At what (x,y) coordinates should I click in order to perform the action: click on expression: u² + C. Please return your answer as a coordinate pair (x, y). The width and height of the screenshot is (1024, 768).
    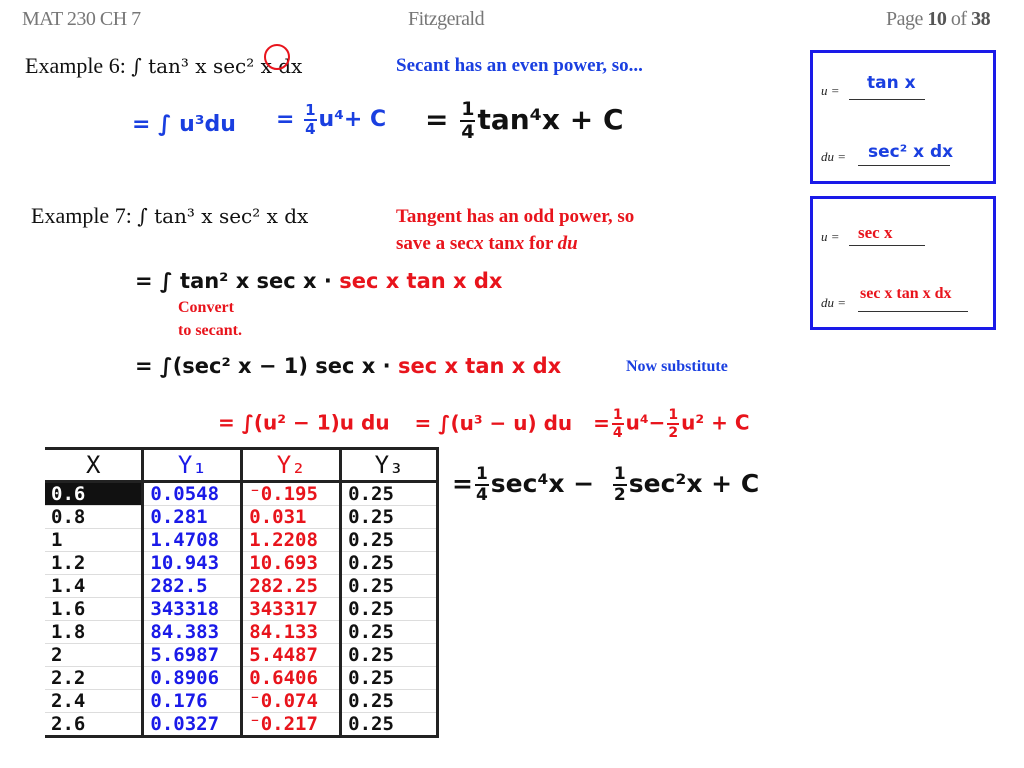
    Looking at the image, I should click on (715, 422).